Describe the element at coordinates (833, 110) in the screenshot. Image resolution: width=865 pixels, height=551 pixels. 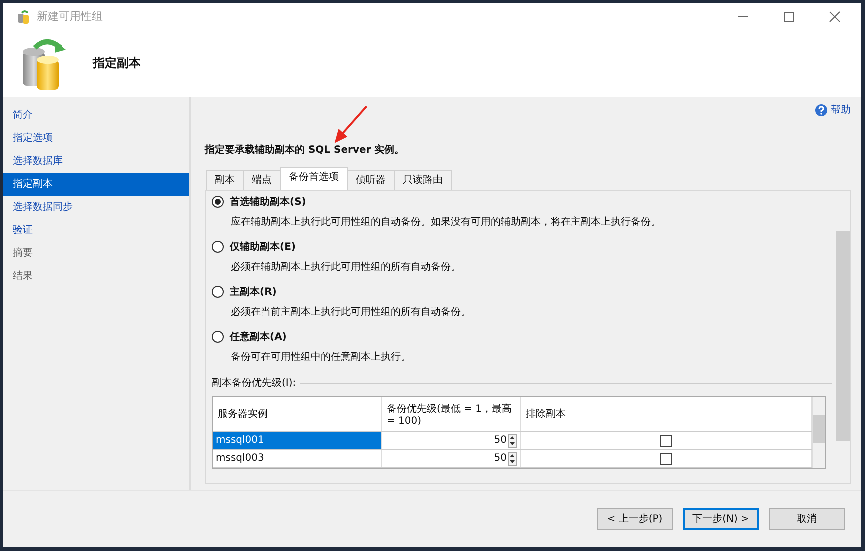
I see `help-link: 帮助` at that location.